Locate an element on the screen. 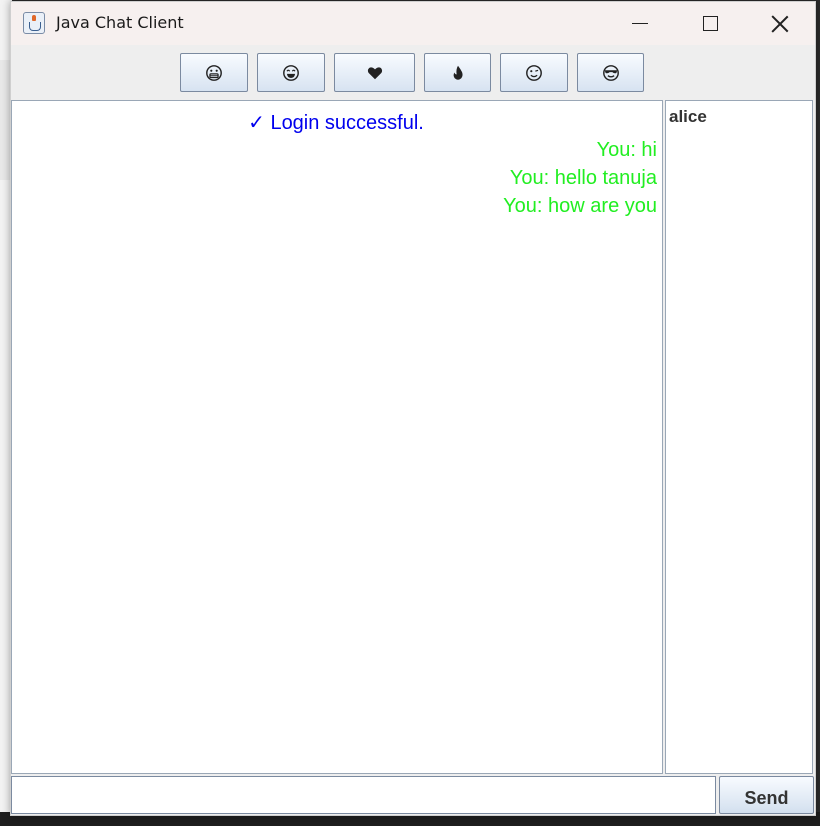 The height and width of the screenshot is (826, 820). online-users-list: alice is located at coordinates (739, 437).